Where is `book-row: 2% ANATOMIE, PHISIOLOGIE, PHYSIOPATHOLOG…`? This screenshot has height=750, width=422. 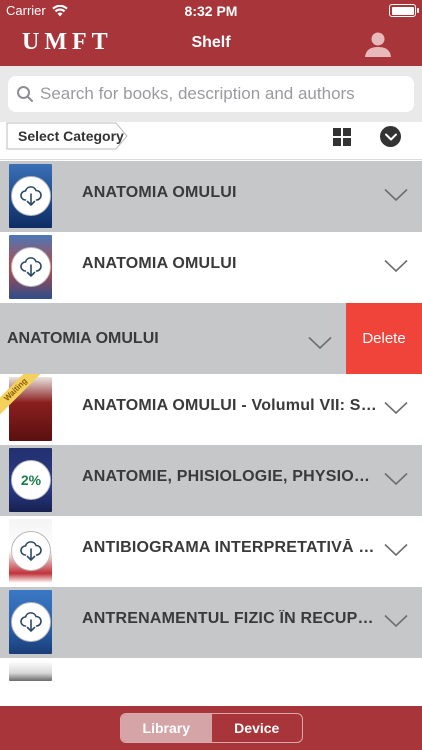
book-row: 2% ANATOMIE, PHISIOLOGIE, PHYSIOPATHOLOG… is located at coordinates (211, 480).